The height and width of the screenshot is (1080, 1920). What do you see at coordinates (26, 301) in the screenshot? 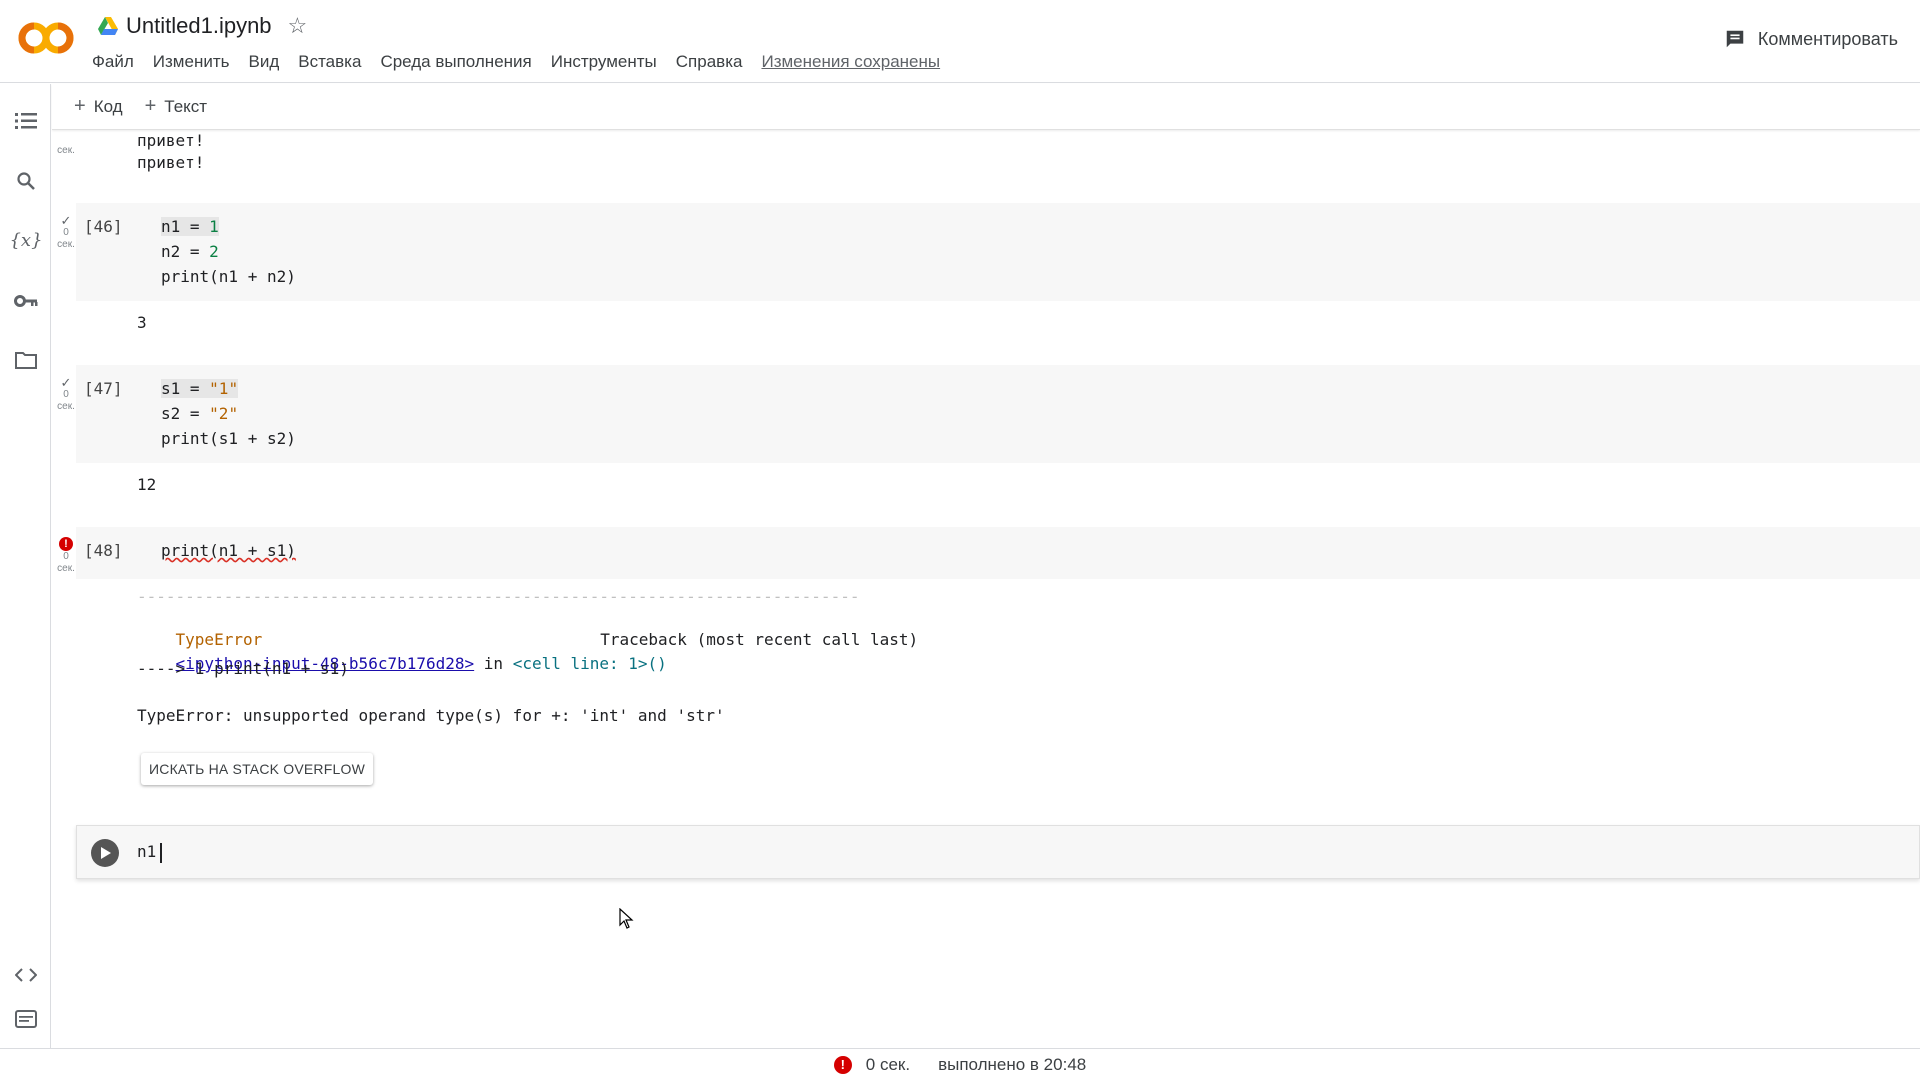
I see `key-icon` at bounding box center [26, 301].